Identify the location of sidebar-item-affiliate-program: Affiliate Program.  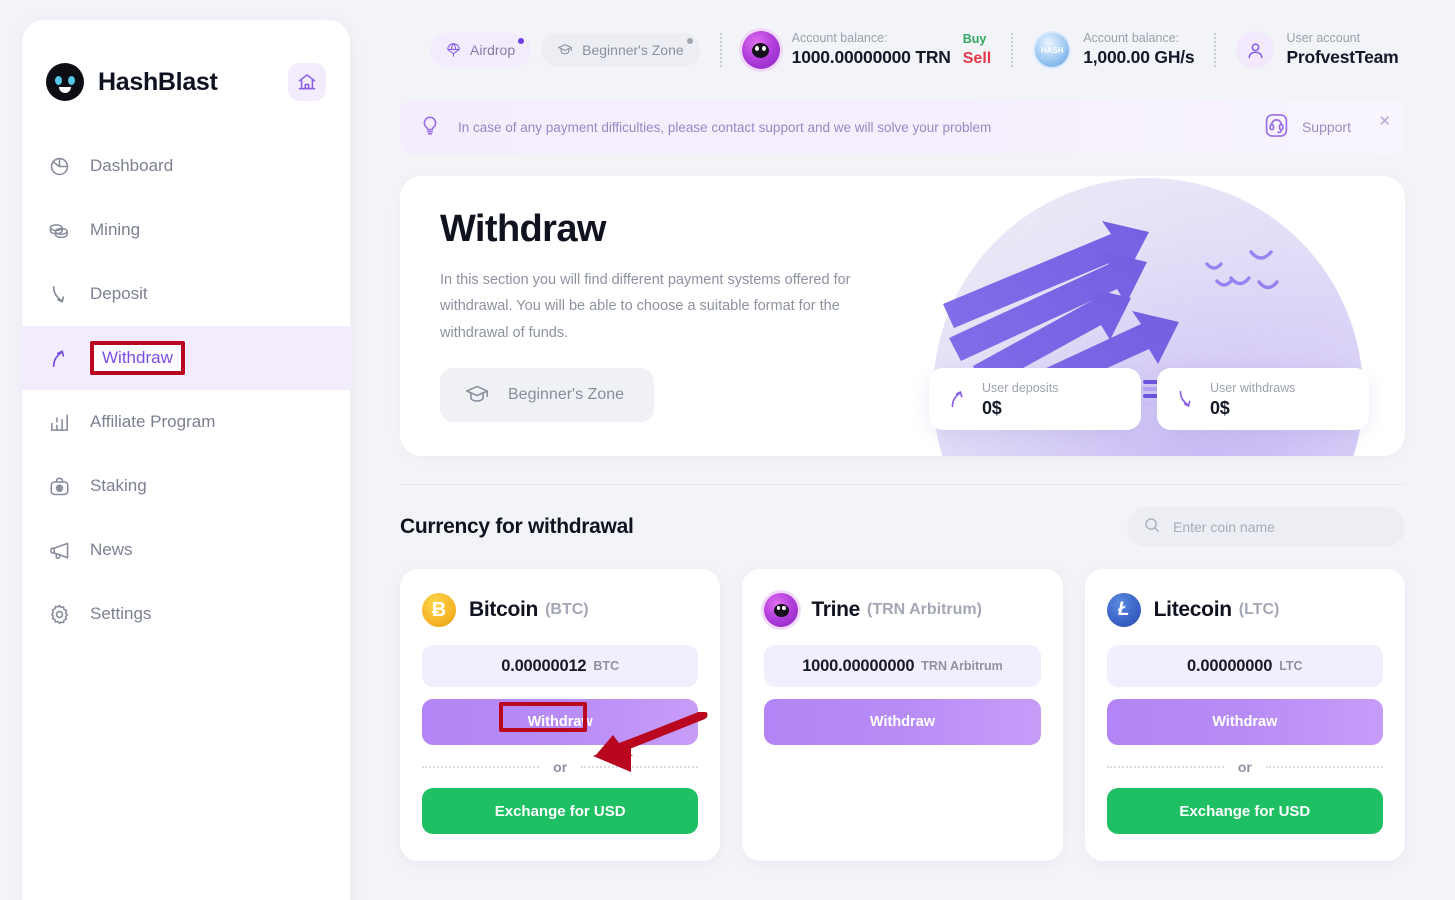
(186, 422).